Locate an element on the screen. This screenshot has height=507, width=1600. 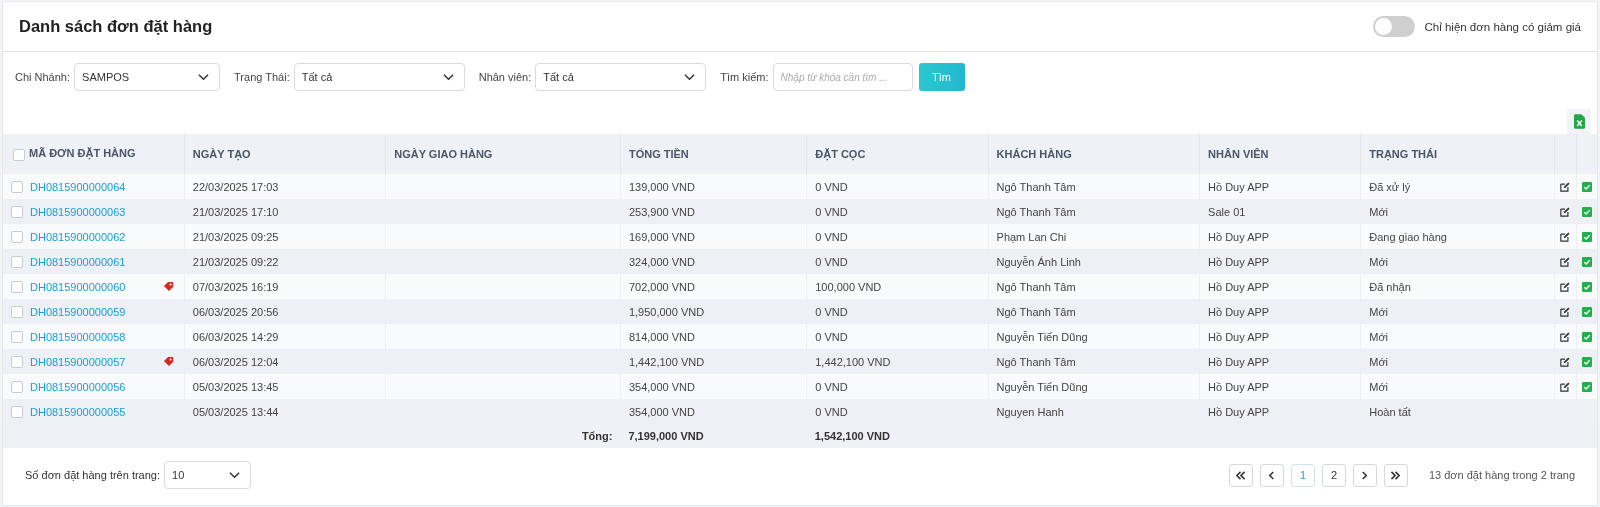
order-link: DH0815900000061 is located at coordinates (78, 261).